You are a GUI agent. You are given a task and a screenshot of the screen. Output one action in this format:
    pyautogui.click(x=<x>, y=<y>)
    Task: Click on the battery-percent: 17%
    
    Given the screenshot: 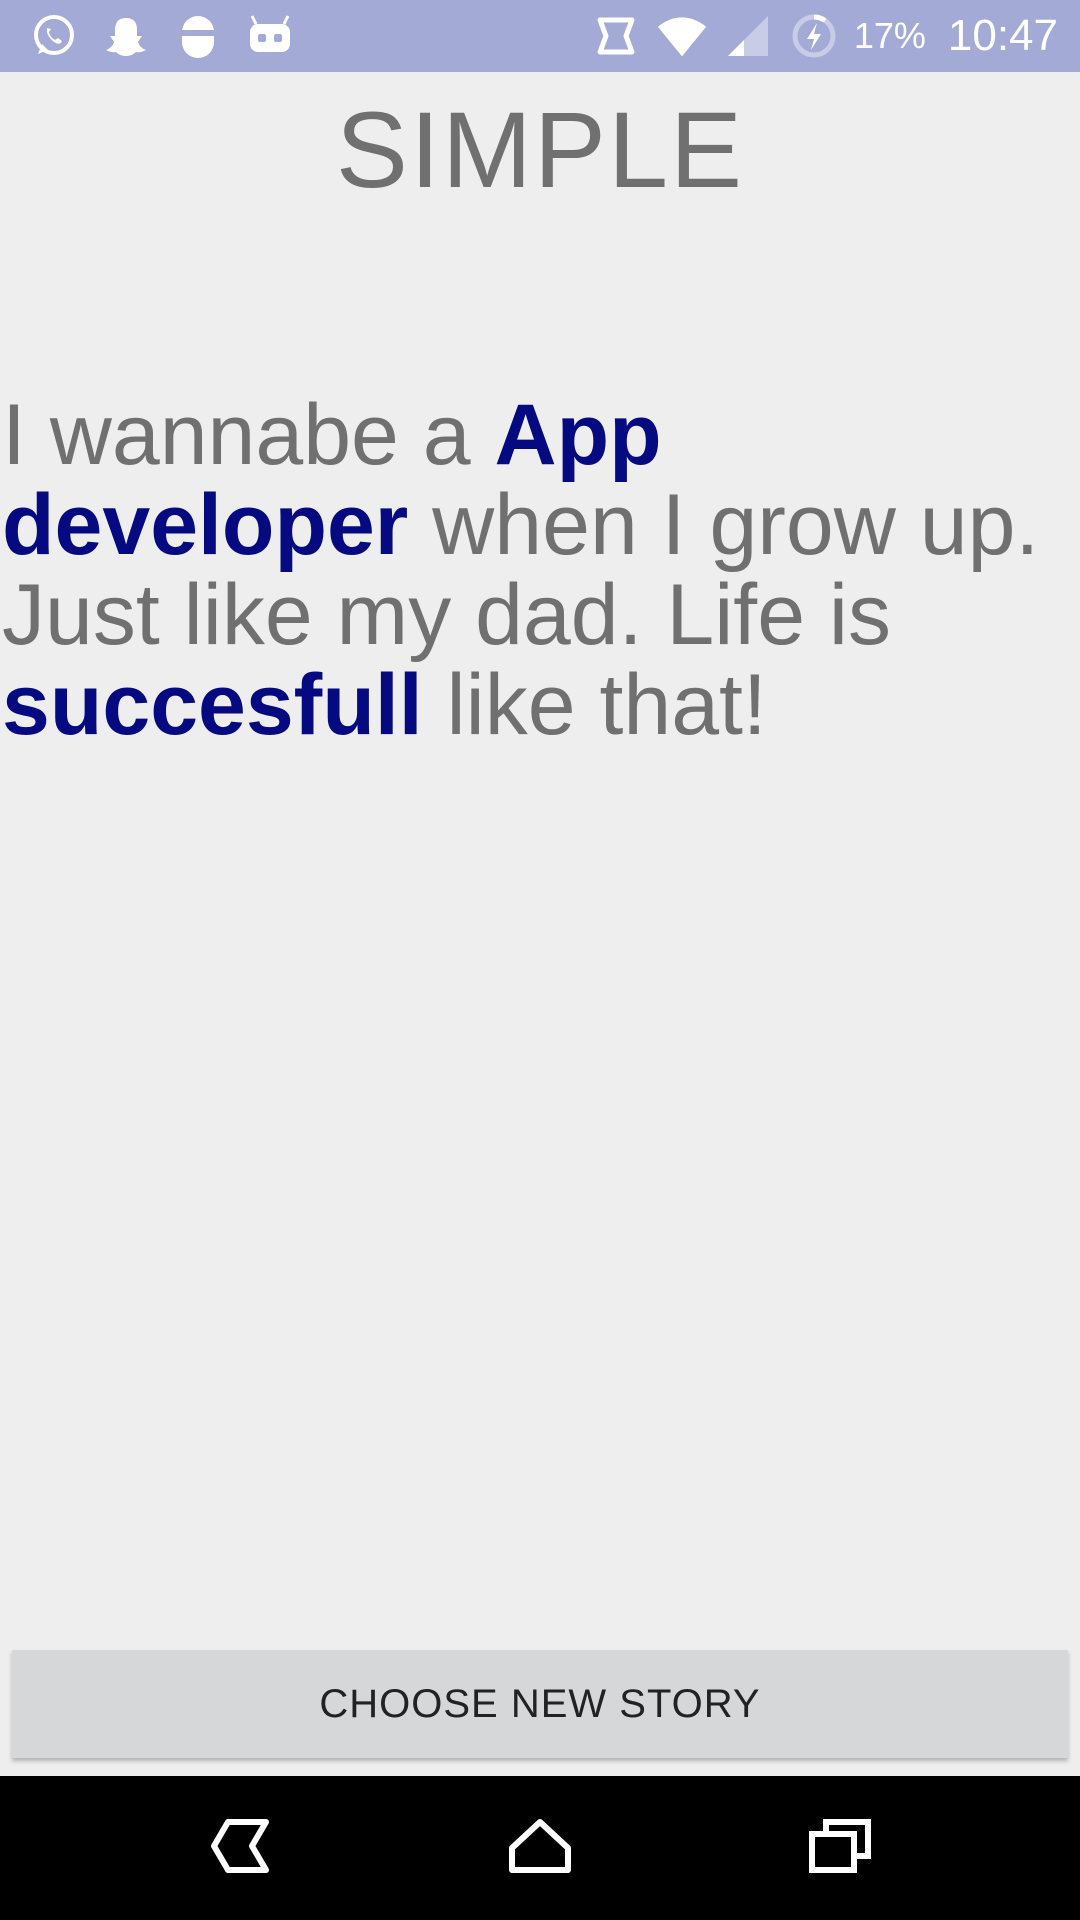 What is the action you would take?
    pyautogui.click(x=889, y=35)
    